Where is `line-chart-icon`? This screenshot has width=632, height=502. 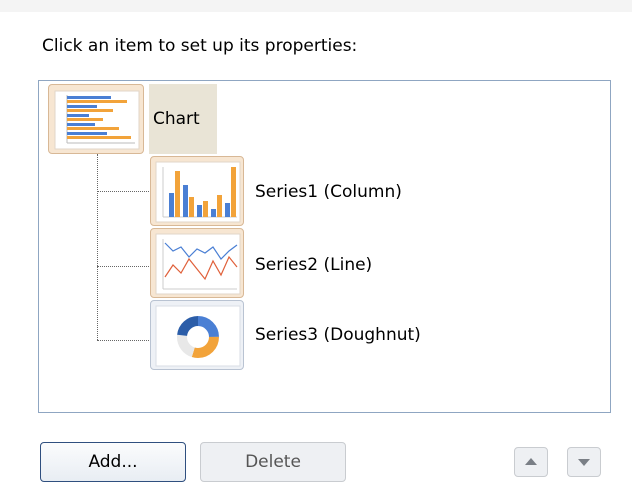
line-chart-icon is located at coordinates (198, 264).